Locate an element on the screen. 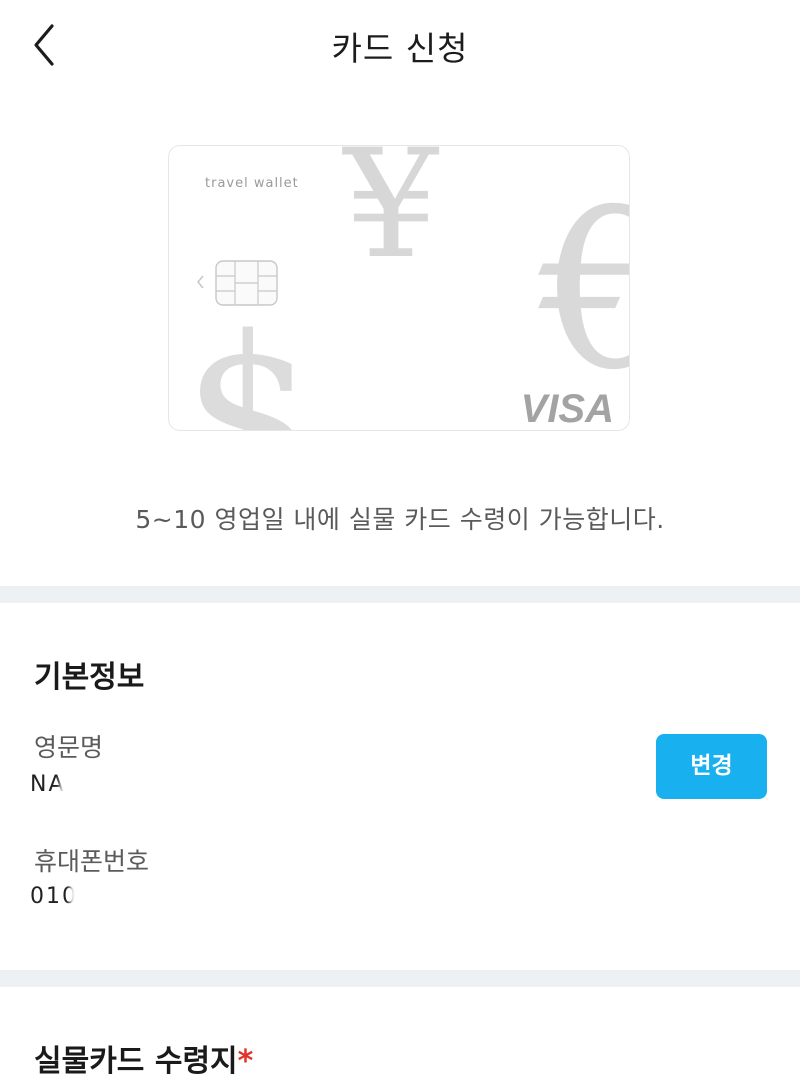 This screenshot has height=1092, width=800. section-divider is located at coordinates (400, 594).